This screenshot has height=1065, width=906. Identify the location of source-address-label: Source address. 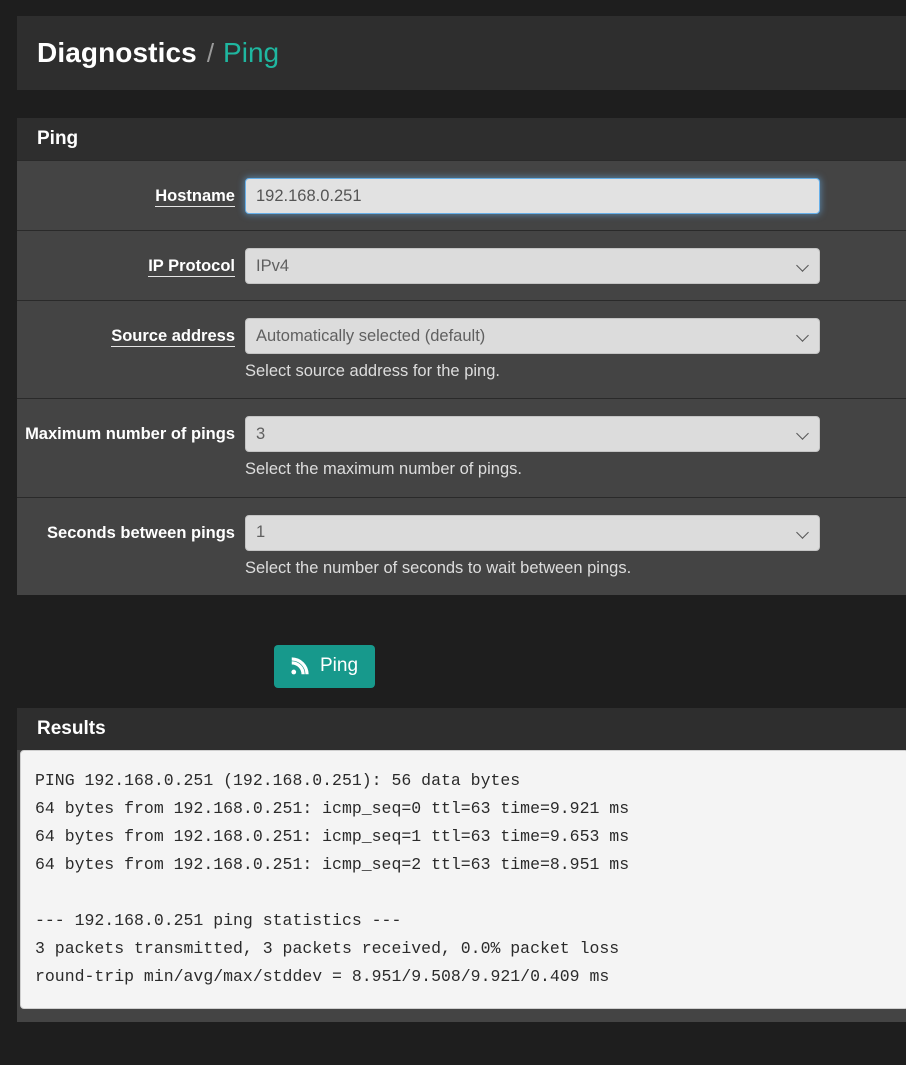
(173, 337).